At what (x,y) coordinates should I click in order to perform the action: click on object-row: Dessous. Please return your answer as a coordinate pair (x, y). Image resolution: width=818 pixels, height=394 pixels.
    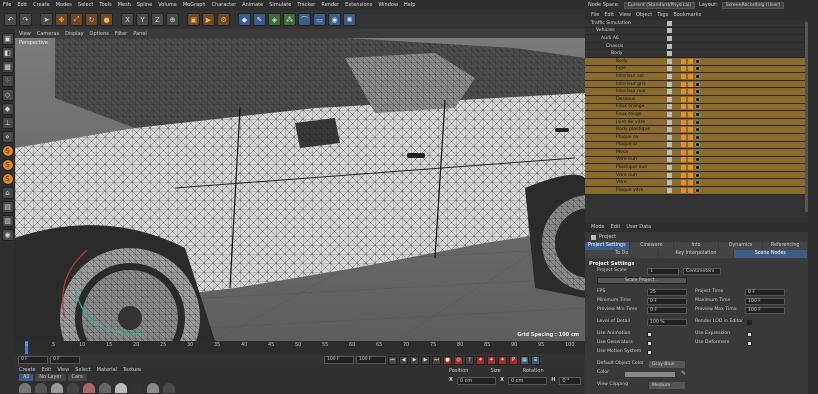
    Looking at the image, I should click on (696, 99).